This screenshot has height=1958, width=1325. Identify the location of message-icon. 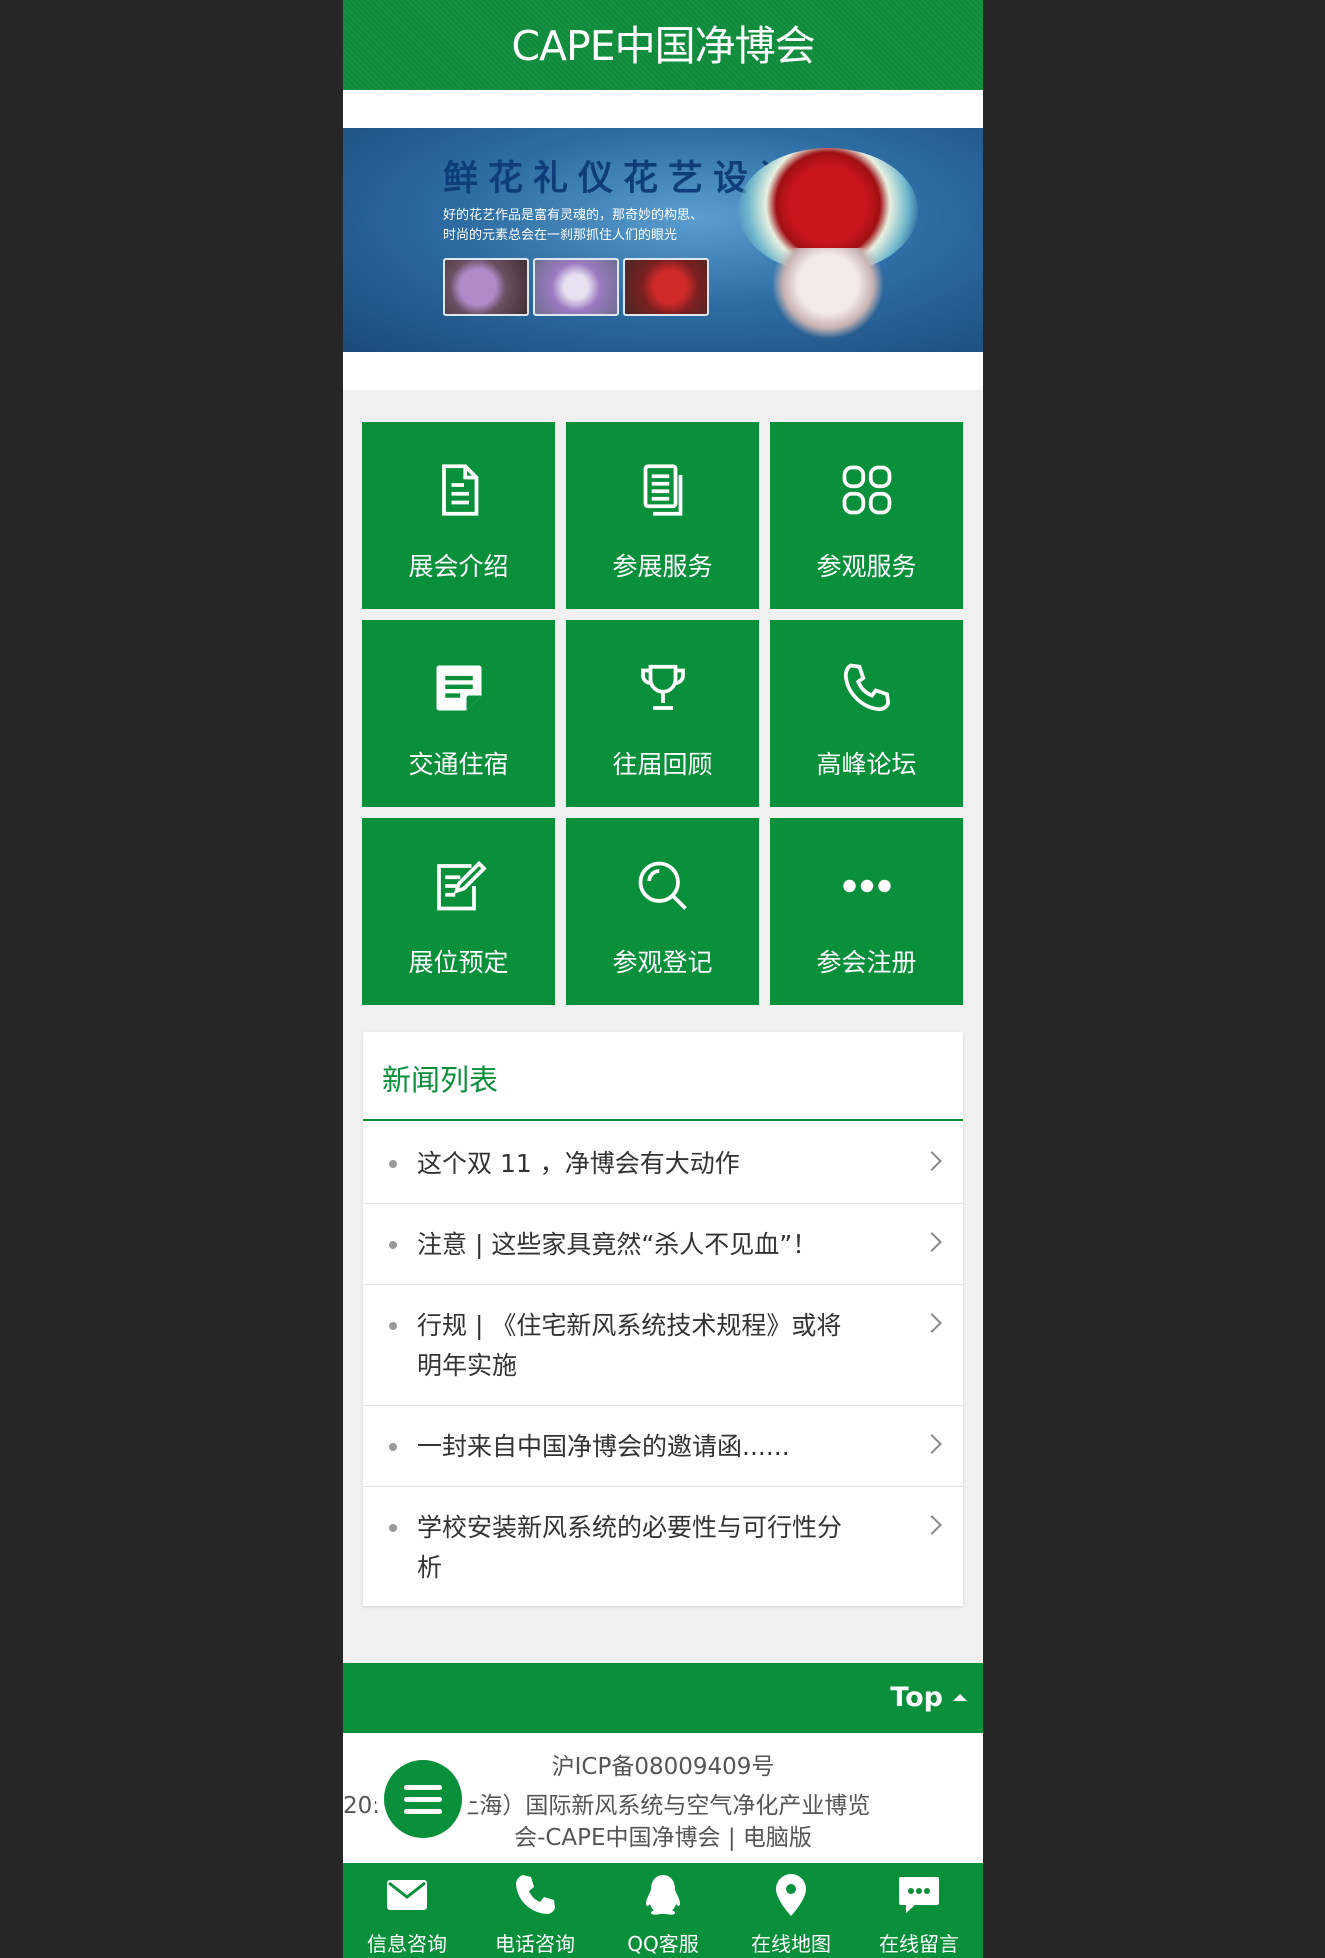
(919, 1897).